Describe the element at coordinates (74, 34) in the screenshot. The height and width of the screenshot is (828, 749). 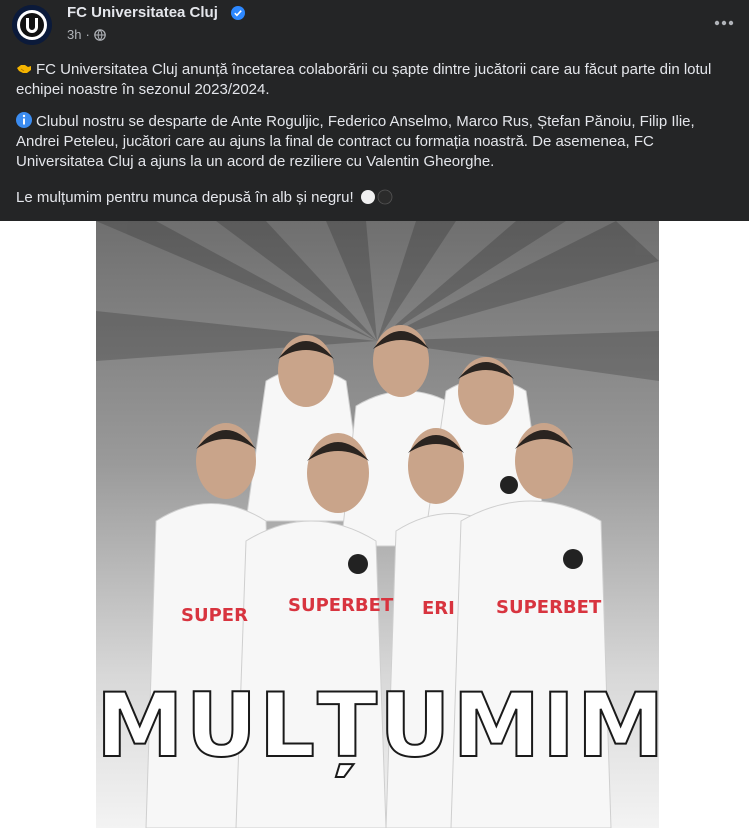
I see `post-time: 3h` at that location.